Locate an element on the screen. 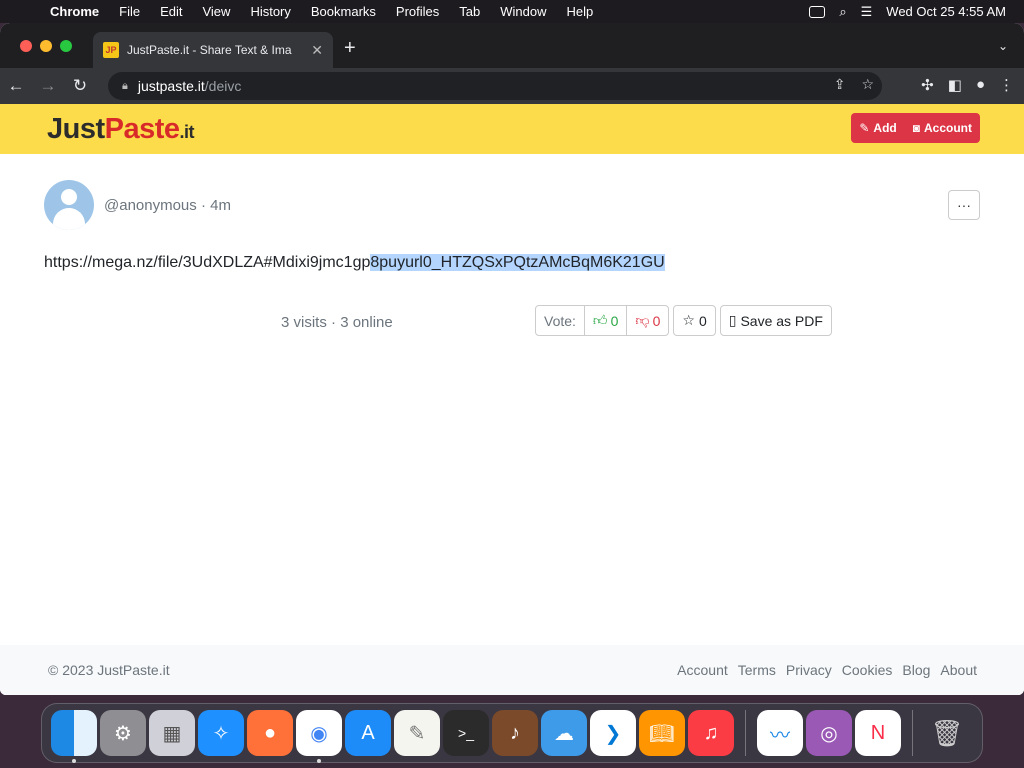 This screenshot has height=768, width=1024. screen-mirroring-icon is located at coordinates (817, 11).